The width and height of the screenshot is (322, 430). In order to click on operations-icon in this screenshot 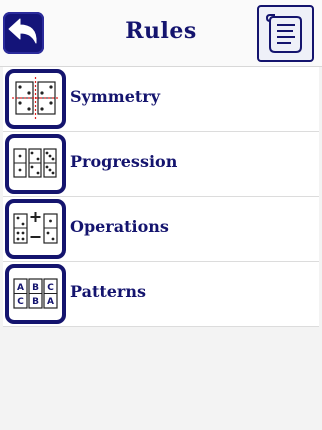, I will do `click(35, 229)`.